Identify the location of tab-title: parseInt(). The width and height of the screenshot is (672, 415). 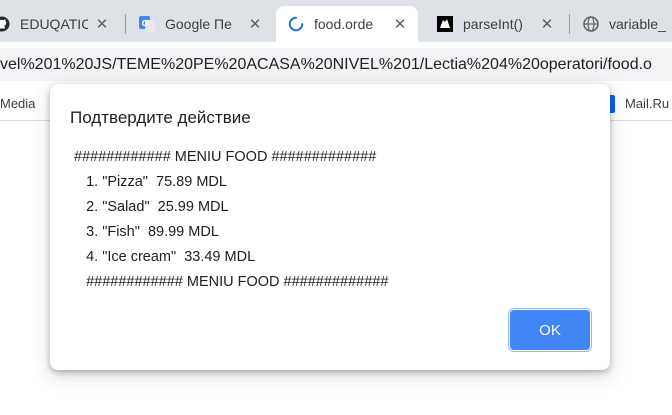
(493, 24).